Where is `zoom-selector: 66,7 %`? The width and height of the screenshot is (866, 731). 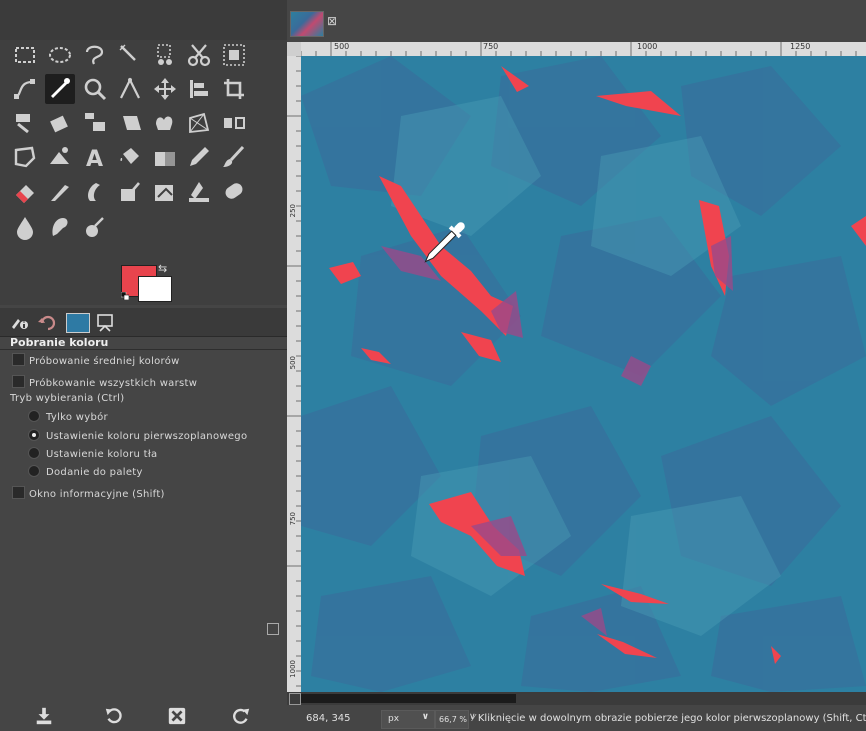
zoom-selector: 66,7 % is located at coordinates (452, 719).